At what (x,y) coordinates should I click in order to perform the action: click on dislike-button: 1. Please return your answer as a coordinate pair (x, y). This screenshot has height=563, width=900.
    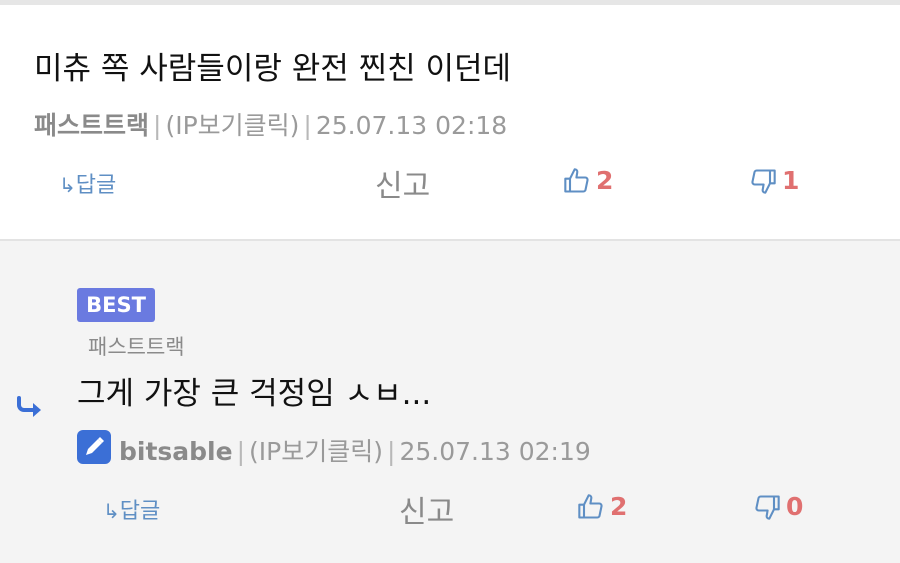
    Looking at the image, I should click on (774, 180).